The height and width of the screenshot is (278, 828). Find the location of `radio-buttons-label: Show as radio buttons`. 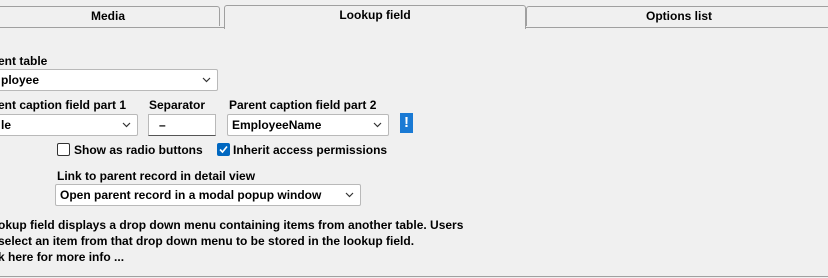

radio-buttons-label: Show as radio buttons is located at coordinates (138, 150).